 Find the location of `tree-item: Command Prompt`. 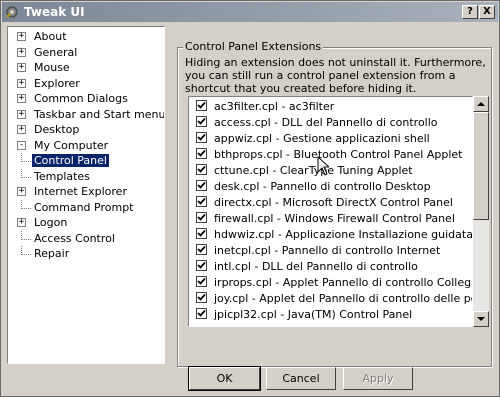

tree-item: Command Prompt is located at coordinates (86, 207).